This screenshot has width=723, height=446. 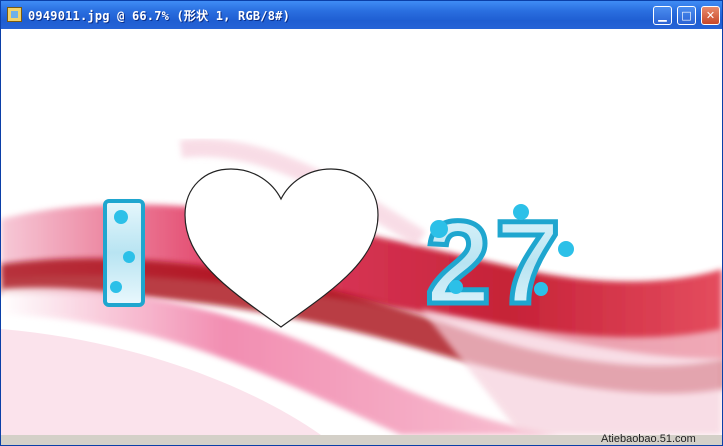 I want to click on watermark-text: Atiebaobao.51.com, so click(x=648, y=439).